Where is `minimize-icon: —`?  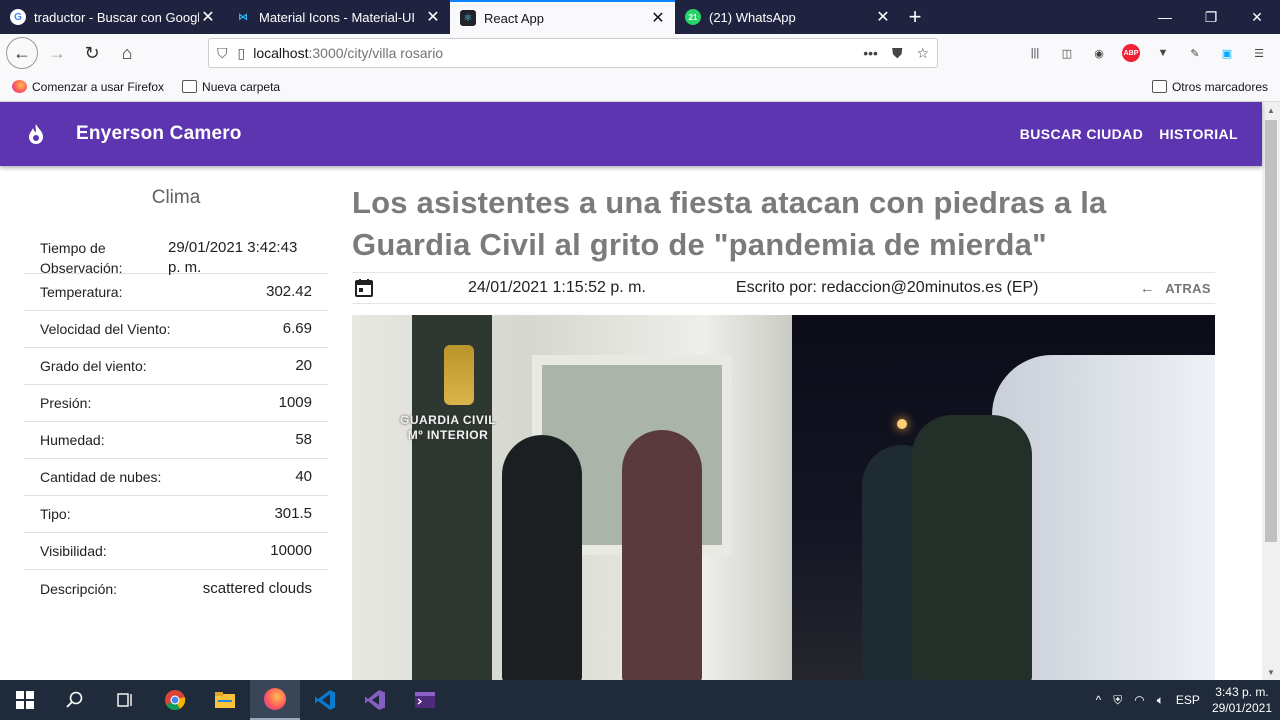 minimize-icon: — is located at coordinates (1165, 17).